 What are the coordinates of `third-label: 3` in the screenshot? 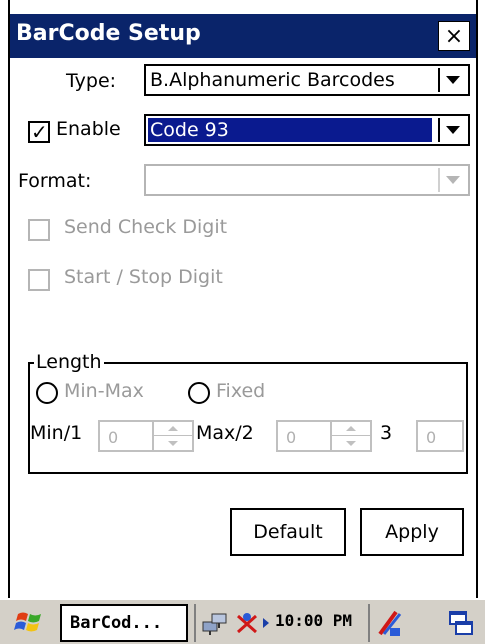 It's located at (386, 433).